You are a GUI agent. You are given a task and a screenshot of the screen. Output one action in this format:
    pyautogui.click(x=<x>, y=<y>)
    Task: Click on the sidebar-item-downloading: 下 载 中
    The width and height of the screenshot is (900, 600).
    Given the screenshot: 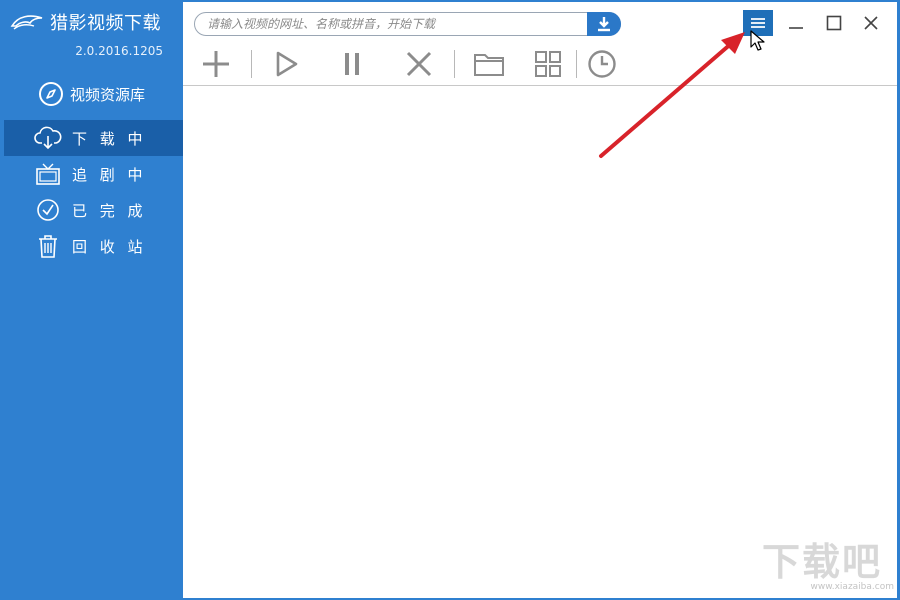 What is the action you would take?
    pyautogui.click(x=93, y=138)
    